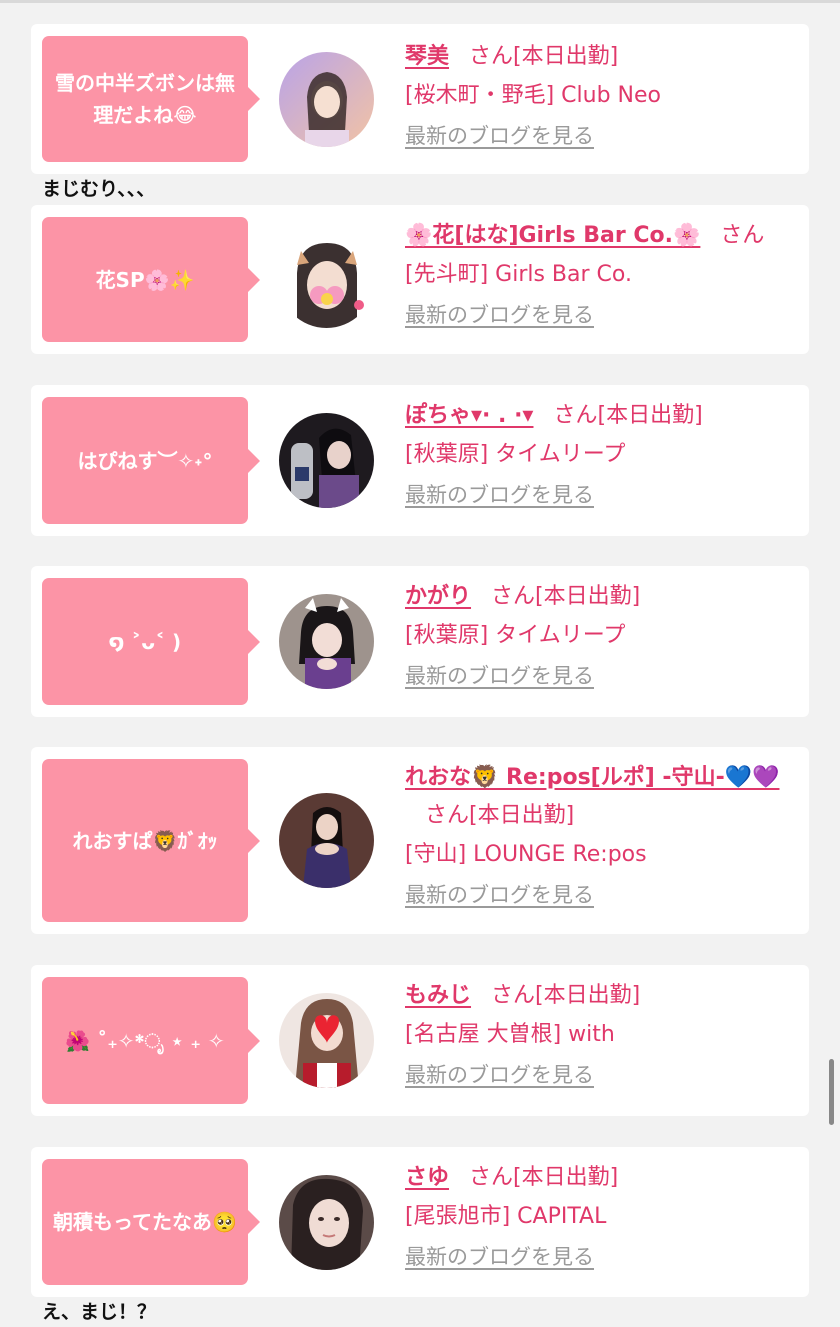  Describe the element at coordinates (427, 1177) in the screenshot. I see `girl-name-link: さゆ` at that location.